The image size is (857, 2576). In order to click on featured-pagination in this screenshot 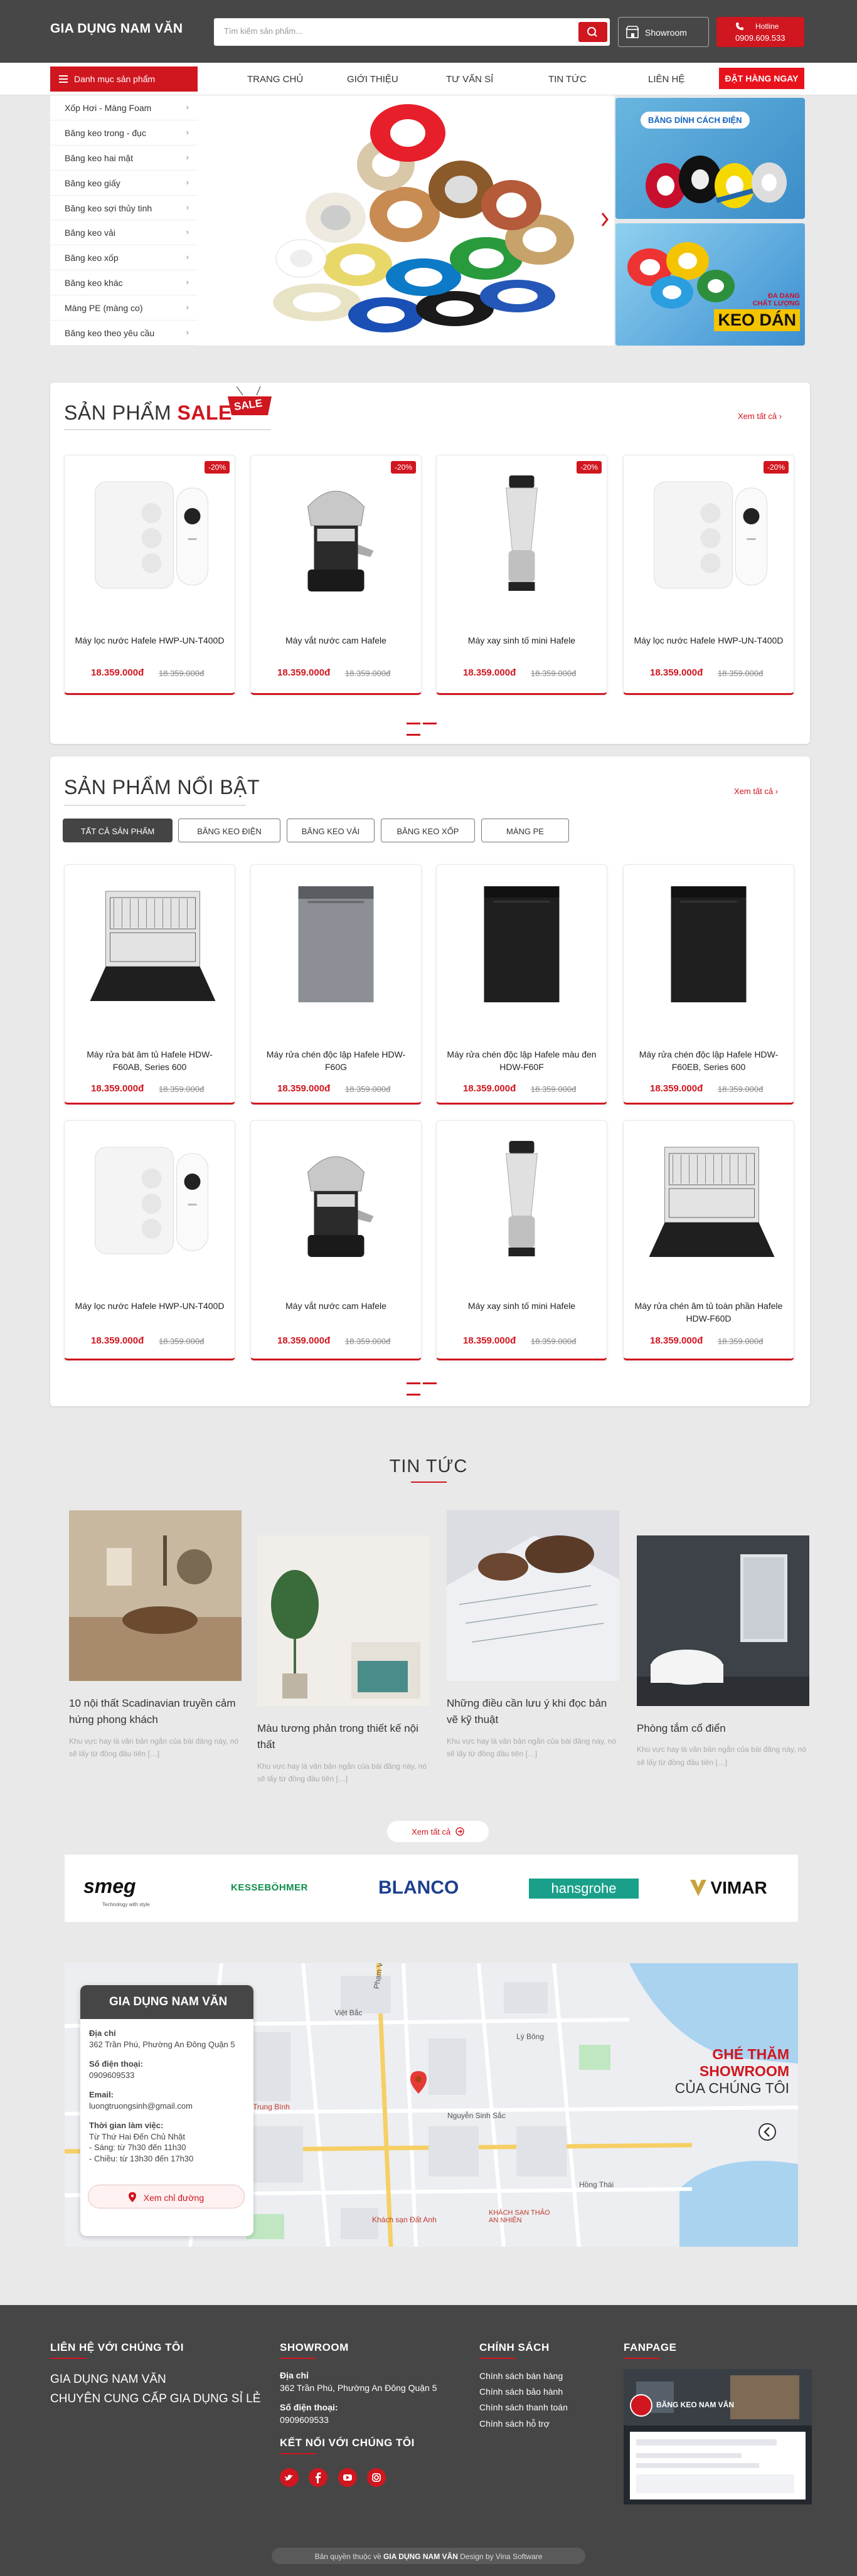, I will do `click(430, 1386)`.